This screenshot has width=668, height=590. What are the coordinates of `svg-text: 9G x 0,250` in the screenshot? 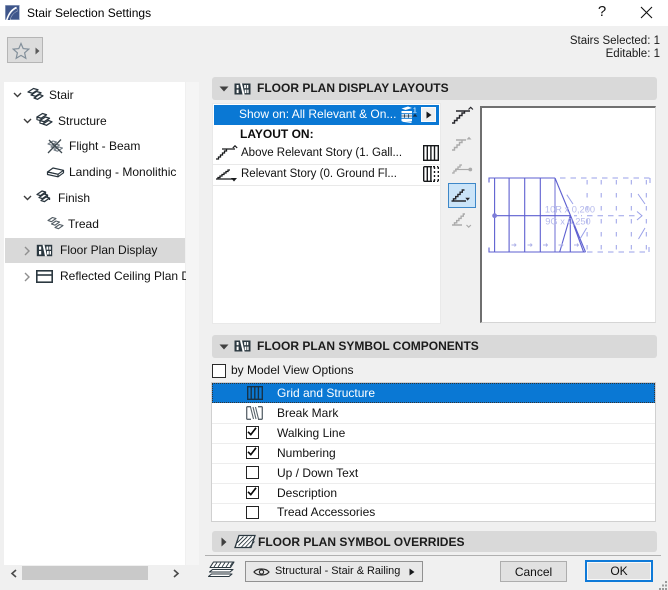 It's located at (567, 222).